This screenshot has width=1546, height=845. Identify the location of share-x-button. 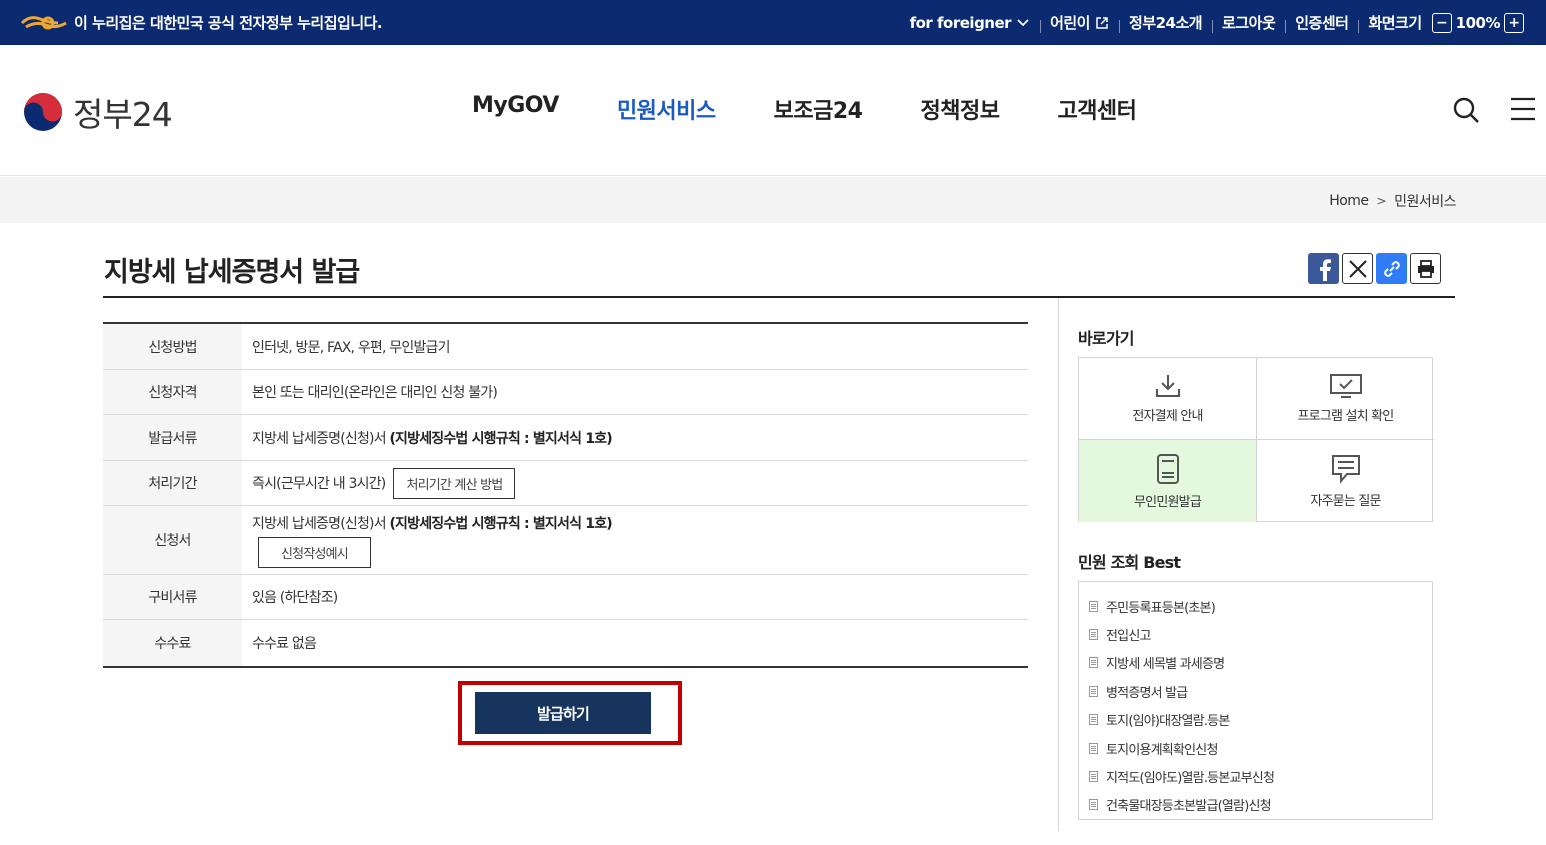
(1357, 268).